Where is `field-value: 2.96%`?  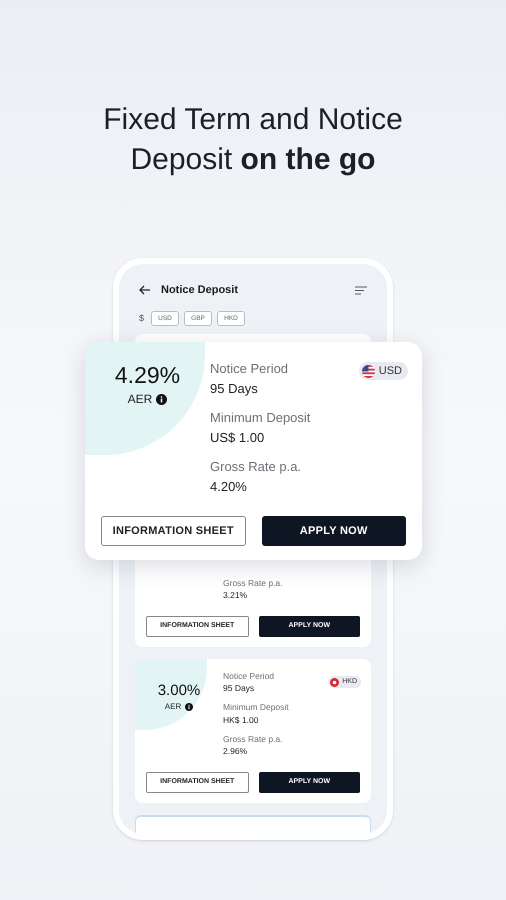 field-value: 2.96% is located at coordinates (235, 751).